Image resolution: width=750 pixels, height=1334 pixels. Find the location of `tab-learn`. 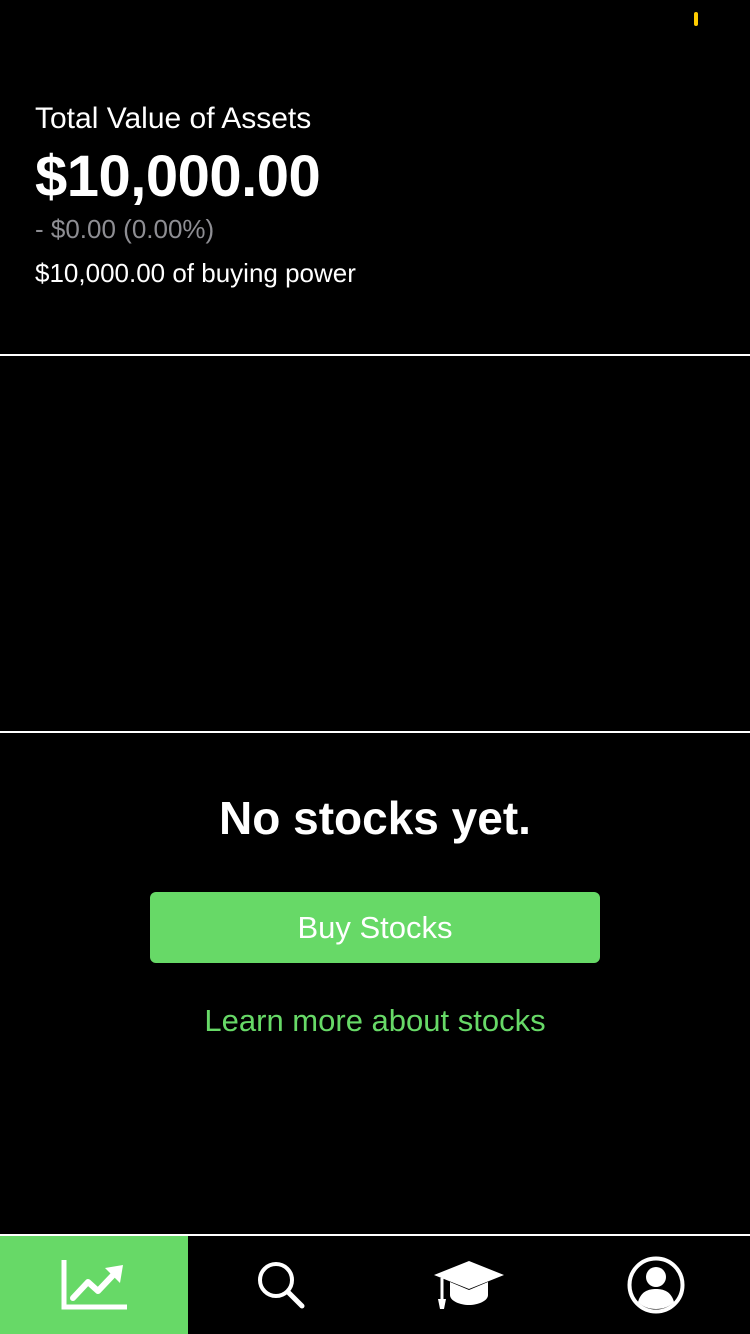

tab-learn is located at coordinates (469, 1285).